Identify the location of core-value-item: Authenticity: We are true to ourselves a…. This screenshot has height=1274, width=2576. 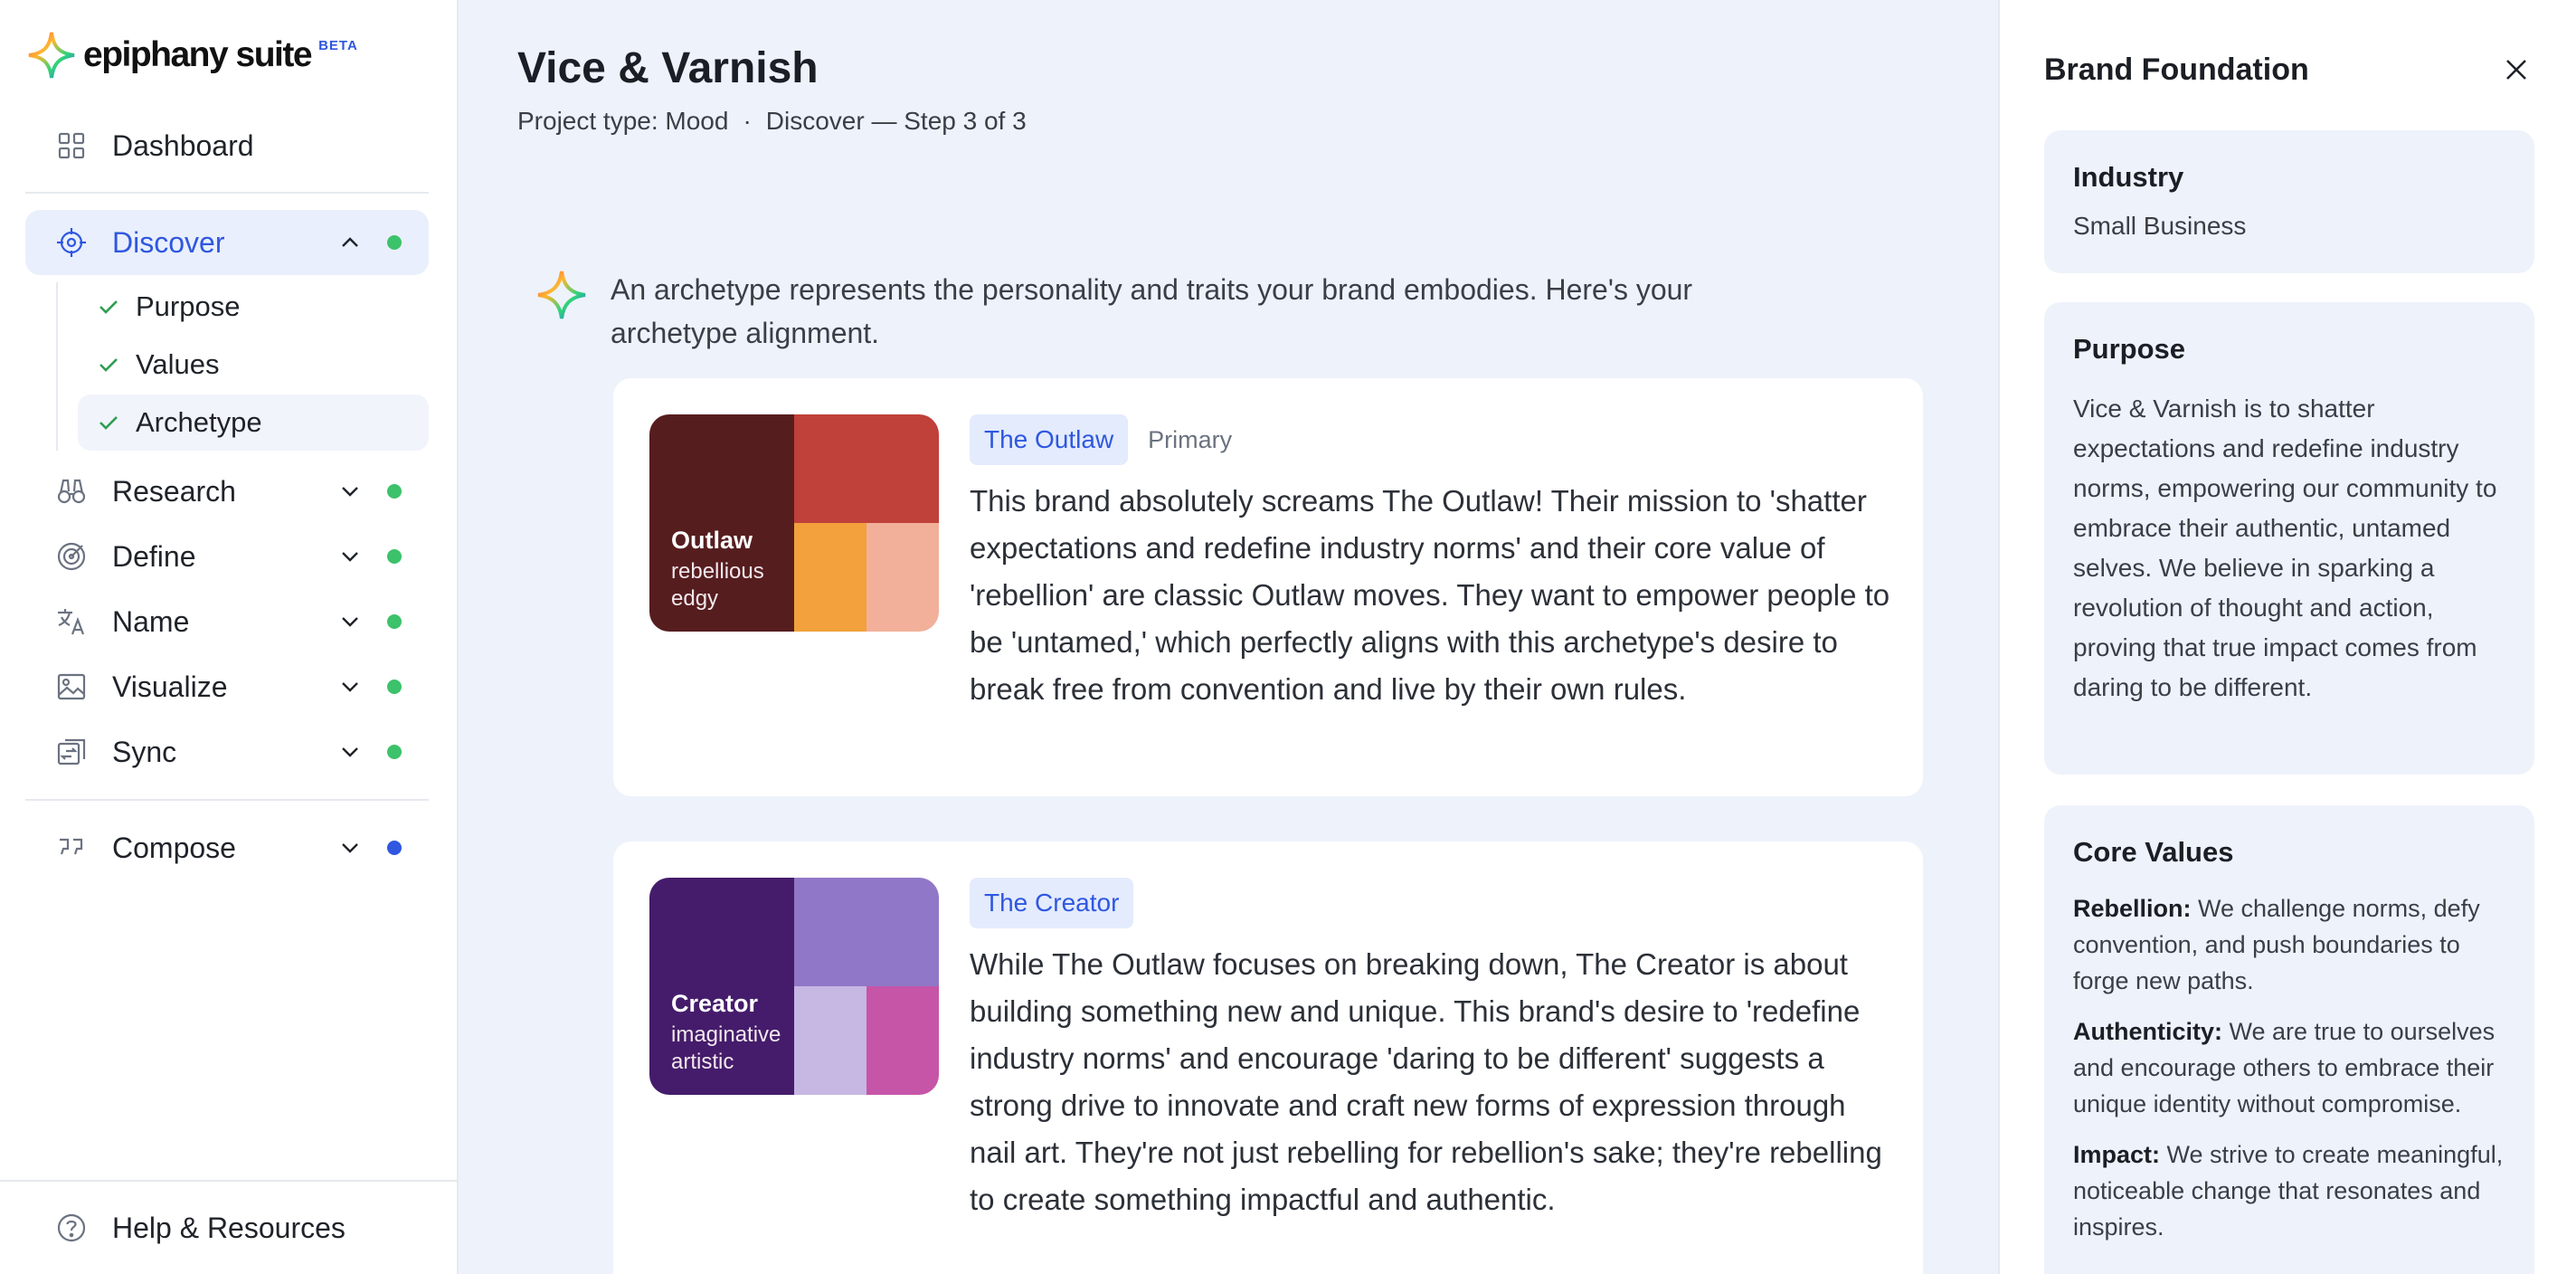
(2294, 1067).